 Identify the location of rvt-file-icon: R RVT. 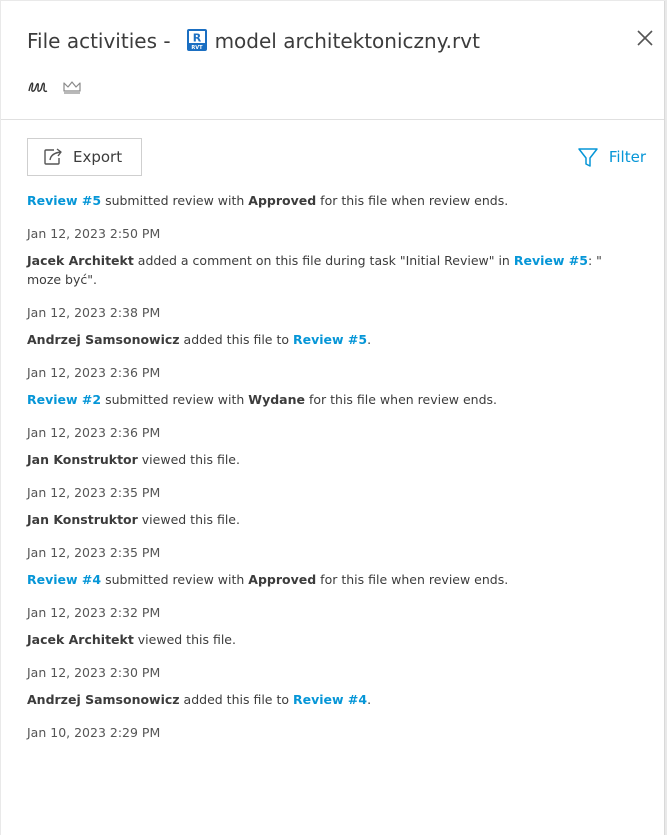
(196, 40).